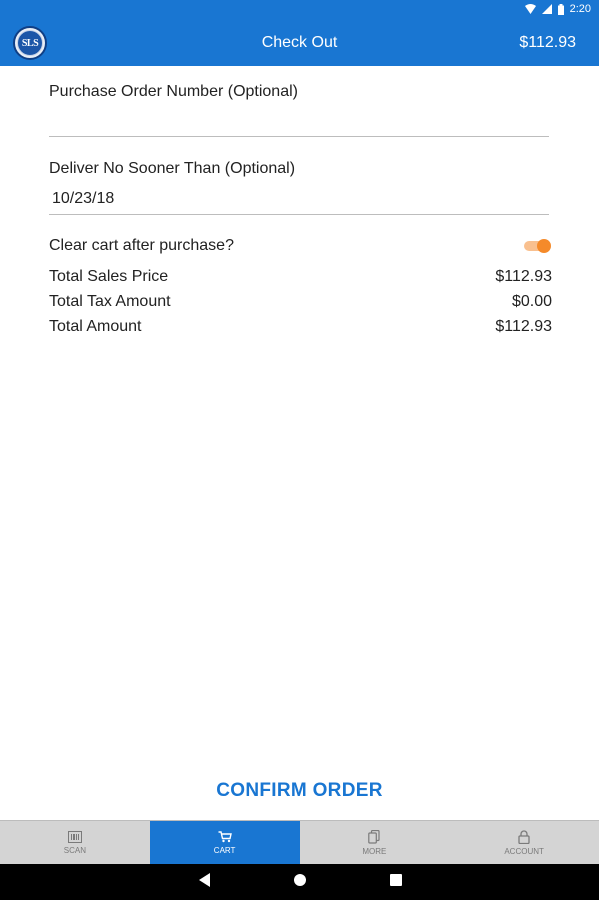  I want to click on barcode-icon, so click(74, 836).